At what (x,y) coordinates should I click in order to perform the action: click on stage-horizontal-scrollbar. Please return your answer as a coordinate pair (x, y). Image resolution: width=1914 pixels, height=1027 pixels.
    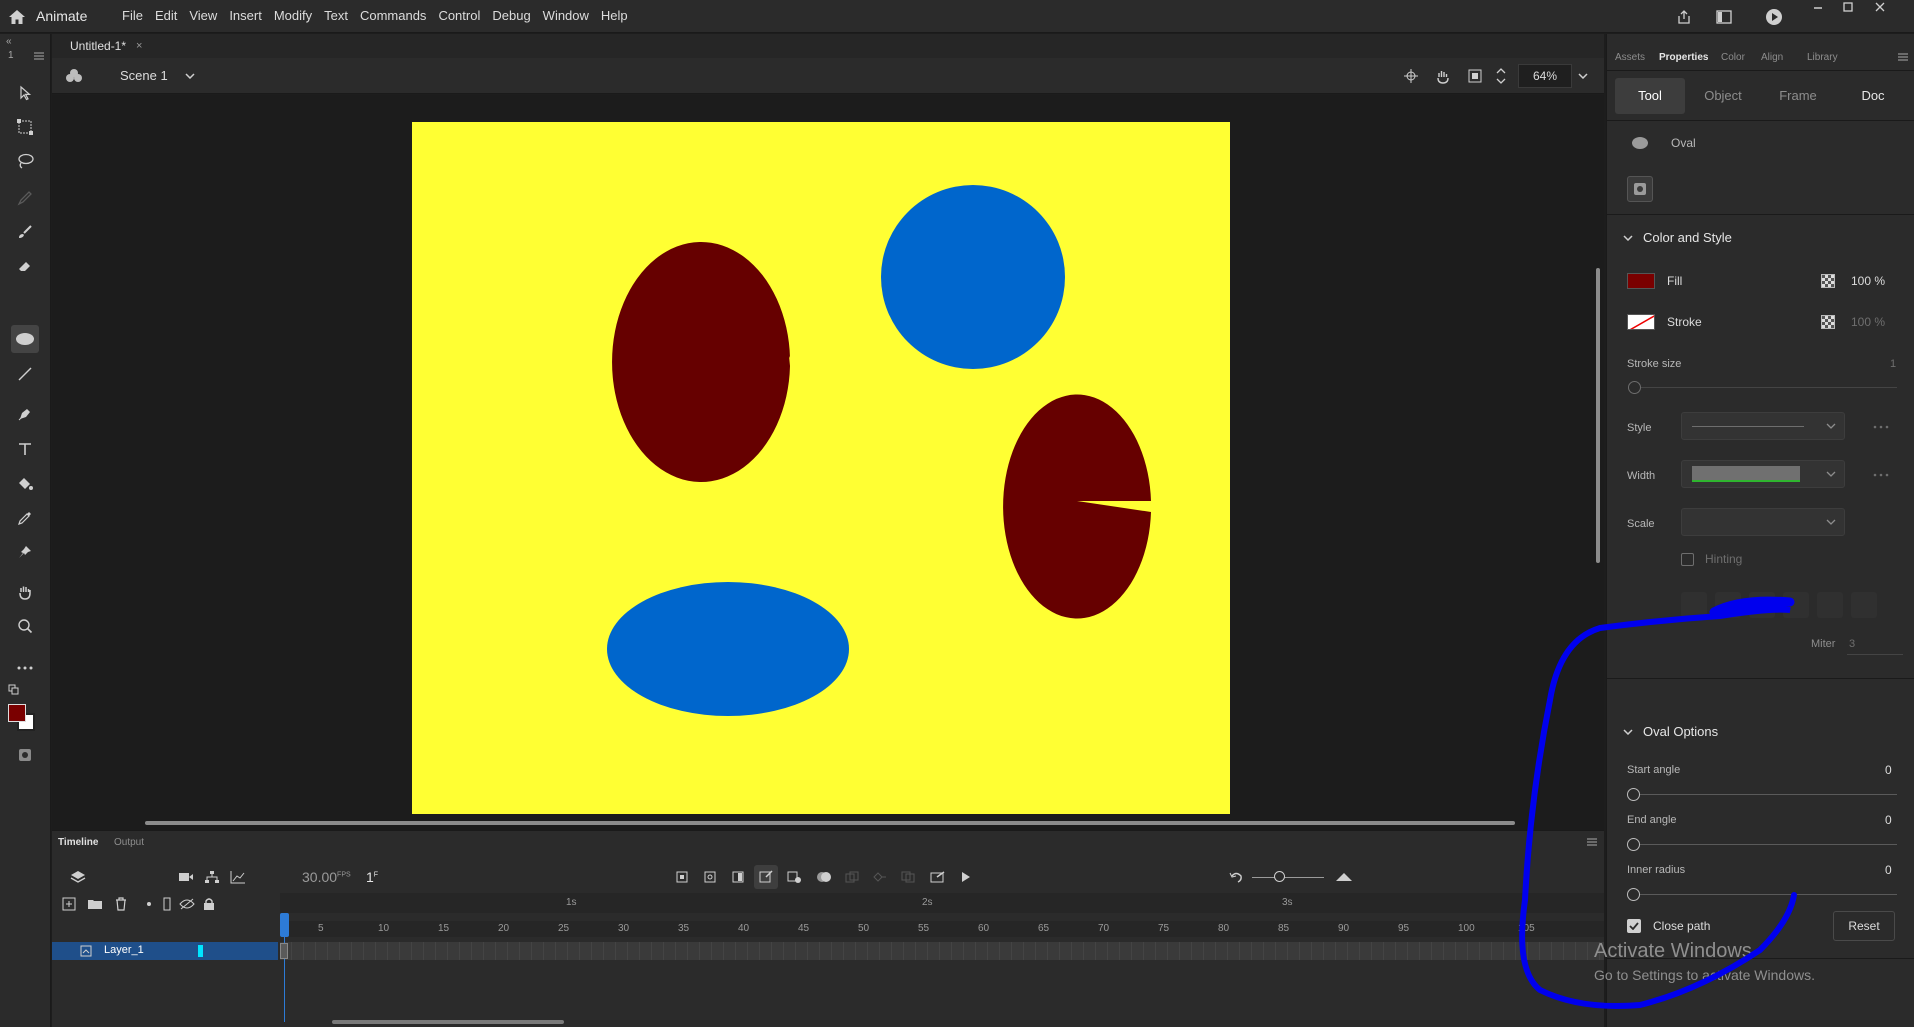
    Looking at the image, I should click on (830, 823).